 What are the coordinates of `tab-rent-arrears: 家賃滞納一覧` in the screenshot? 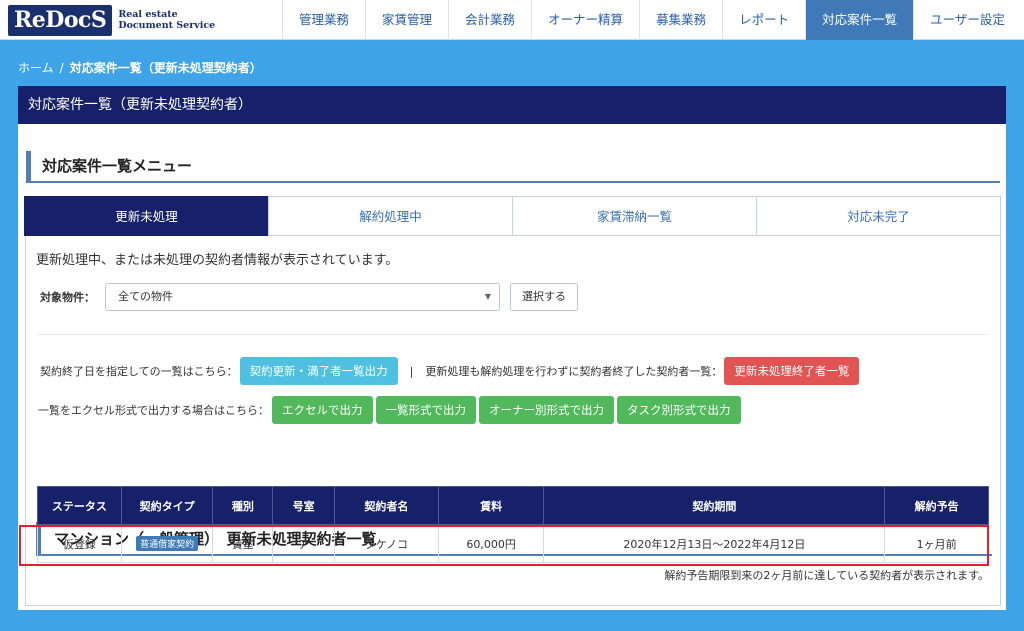 It's located at (634, 216).